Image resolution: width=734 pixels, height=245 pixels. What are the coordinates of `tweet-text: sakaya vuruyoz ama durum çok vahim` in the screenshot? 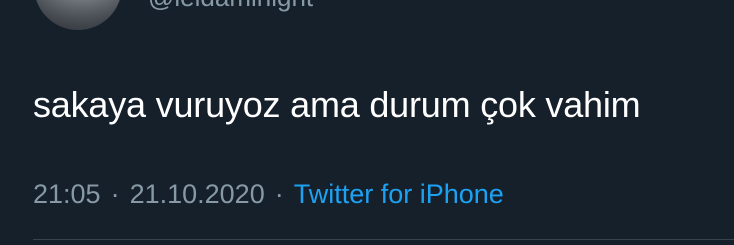 It's located at (337, 104).